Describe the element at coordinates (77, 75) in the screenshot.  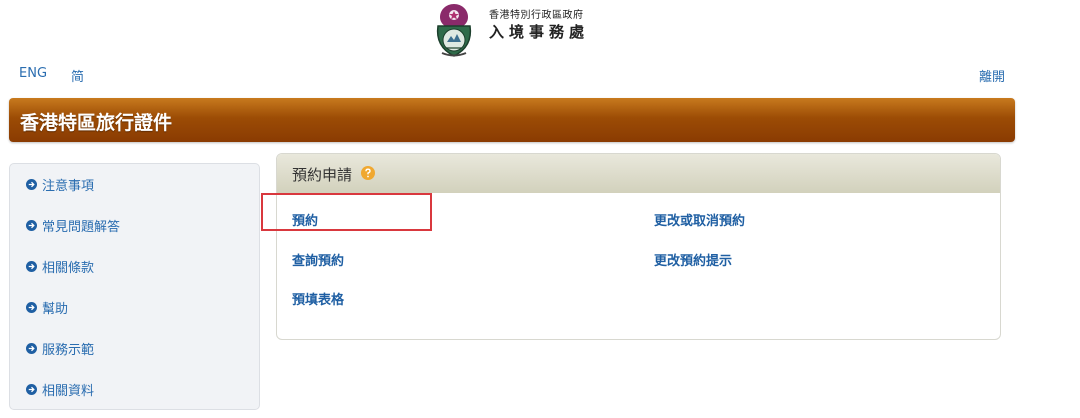
I see `language-simplified-link: 简` at that location.